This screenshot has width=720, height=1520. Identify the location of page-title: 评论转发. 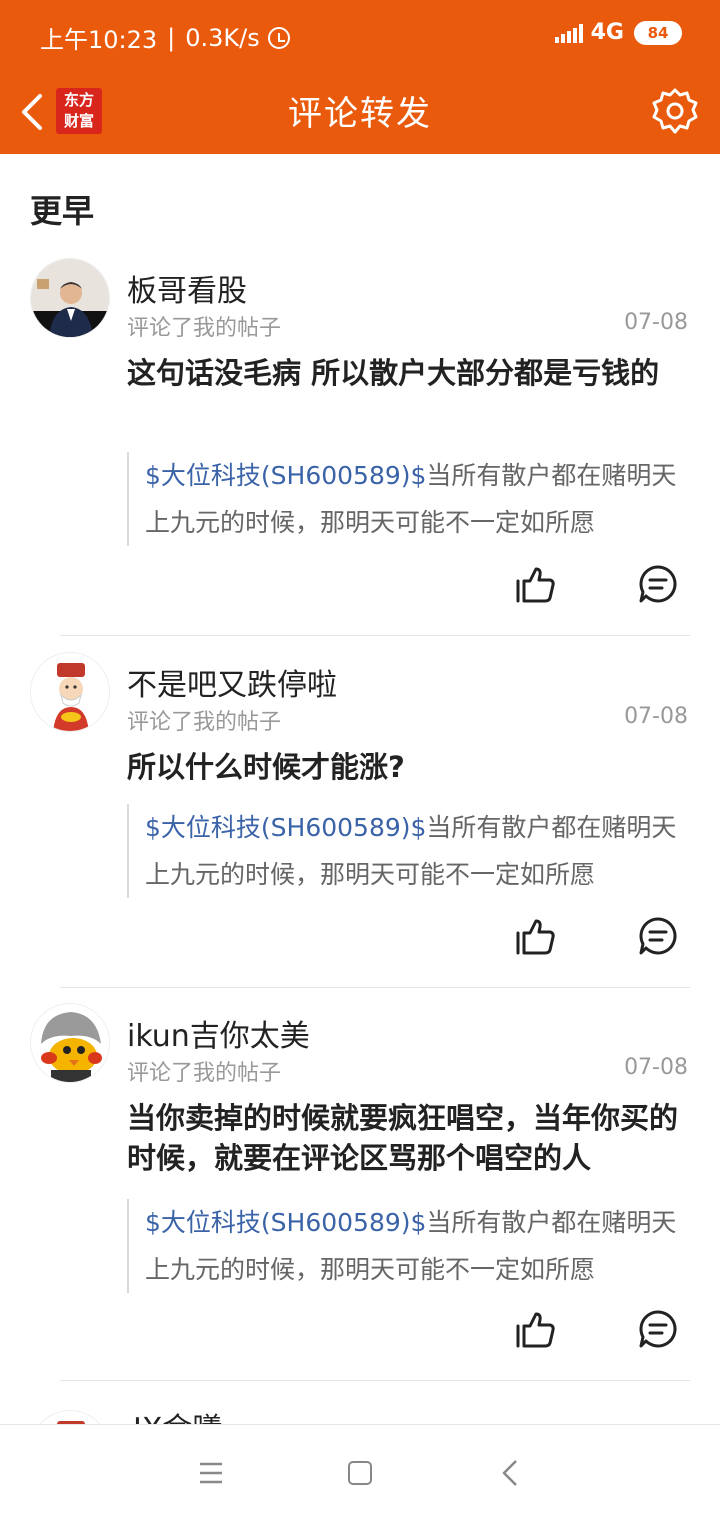
(360, 114).